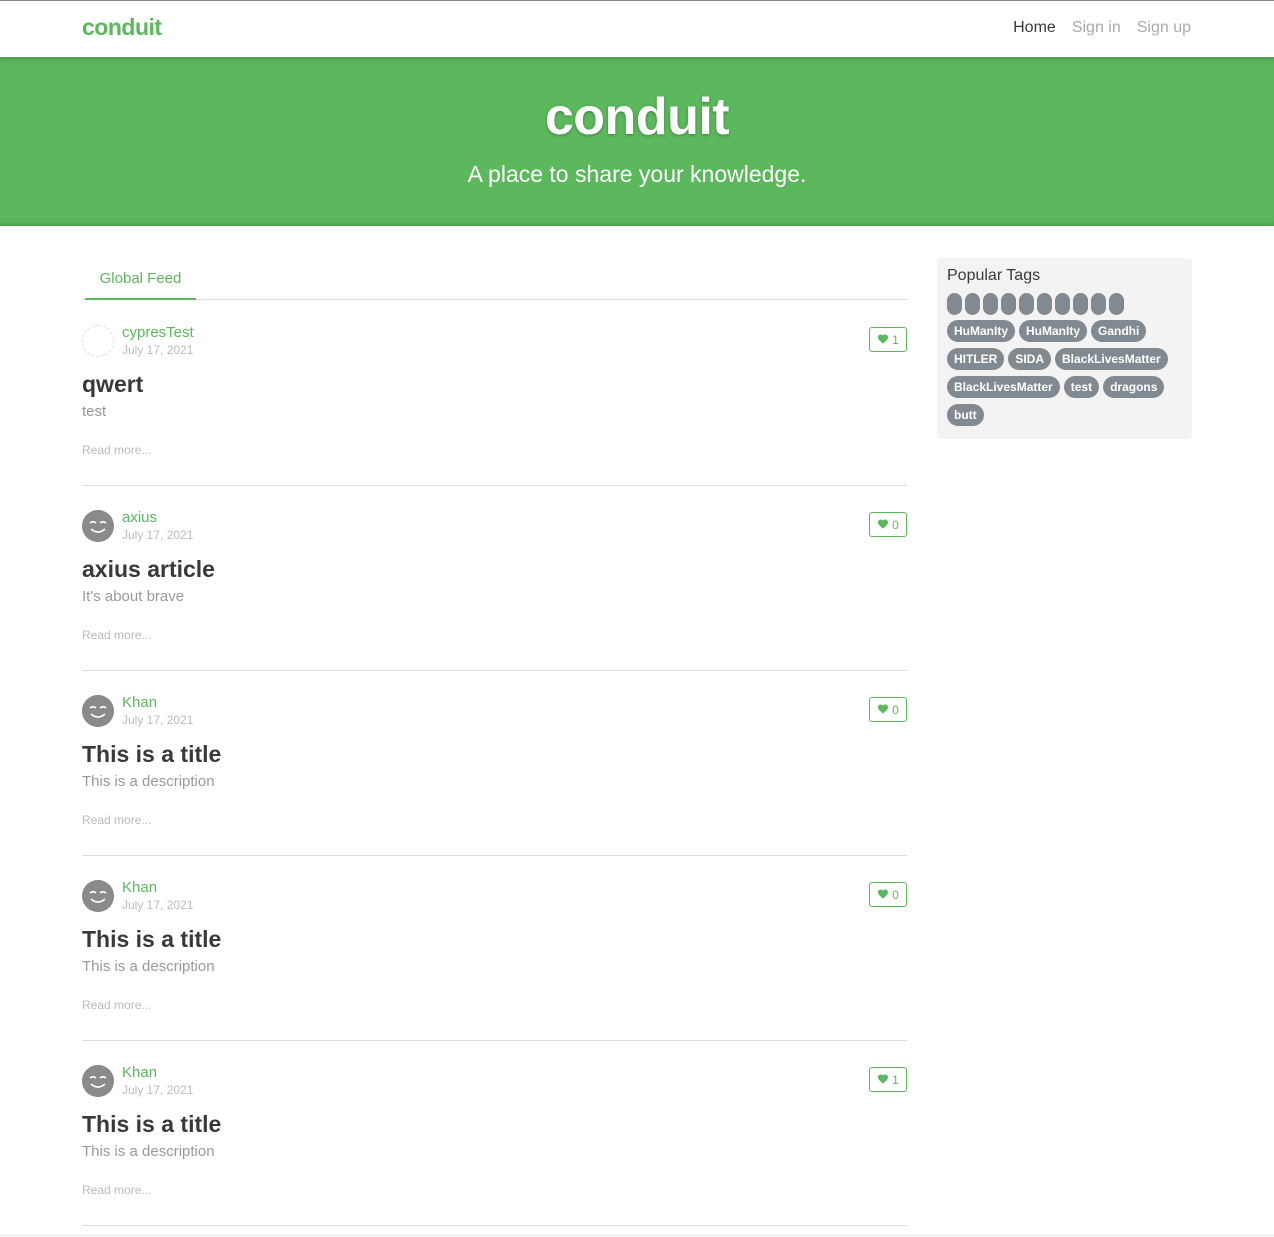  I want to click on tag-pill: Gandhi, so click(1119, 331).